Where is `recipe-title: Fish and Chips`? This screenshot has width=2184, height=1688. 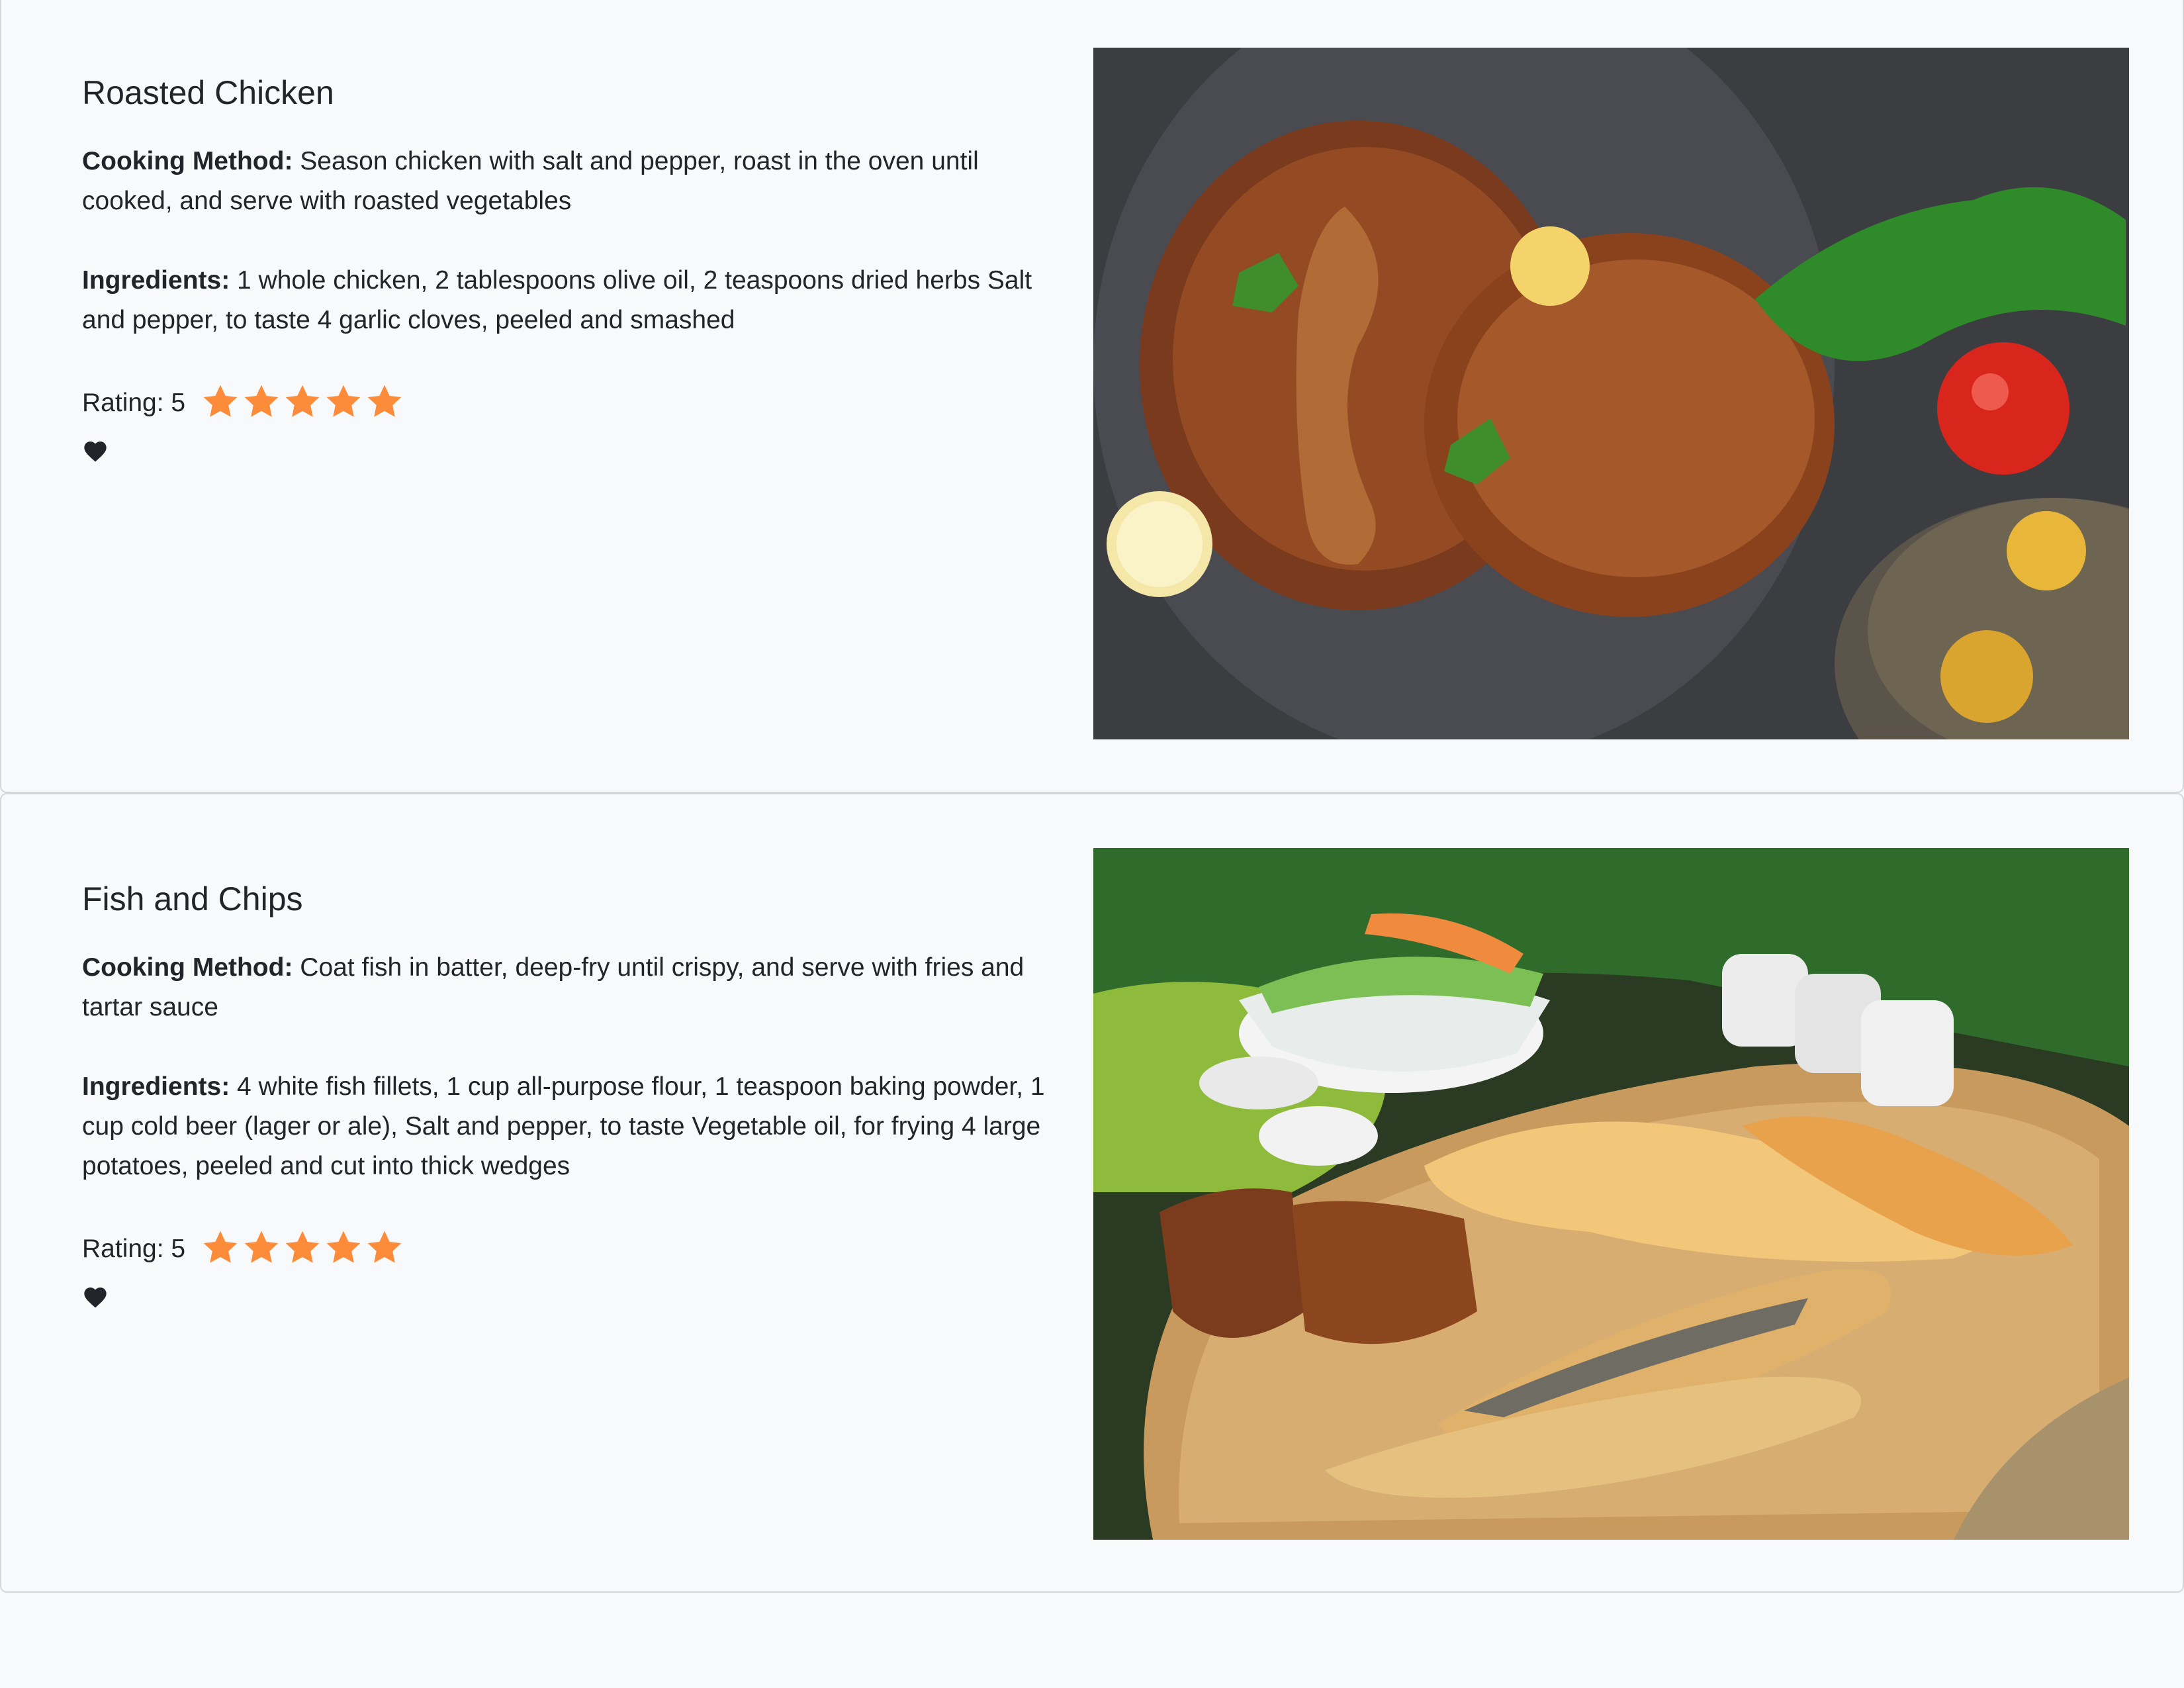
recipe-title: Fish and Chips is located at coordinates (192, 898).